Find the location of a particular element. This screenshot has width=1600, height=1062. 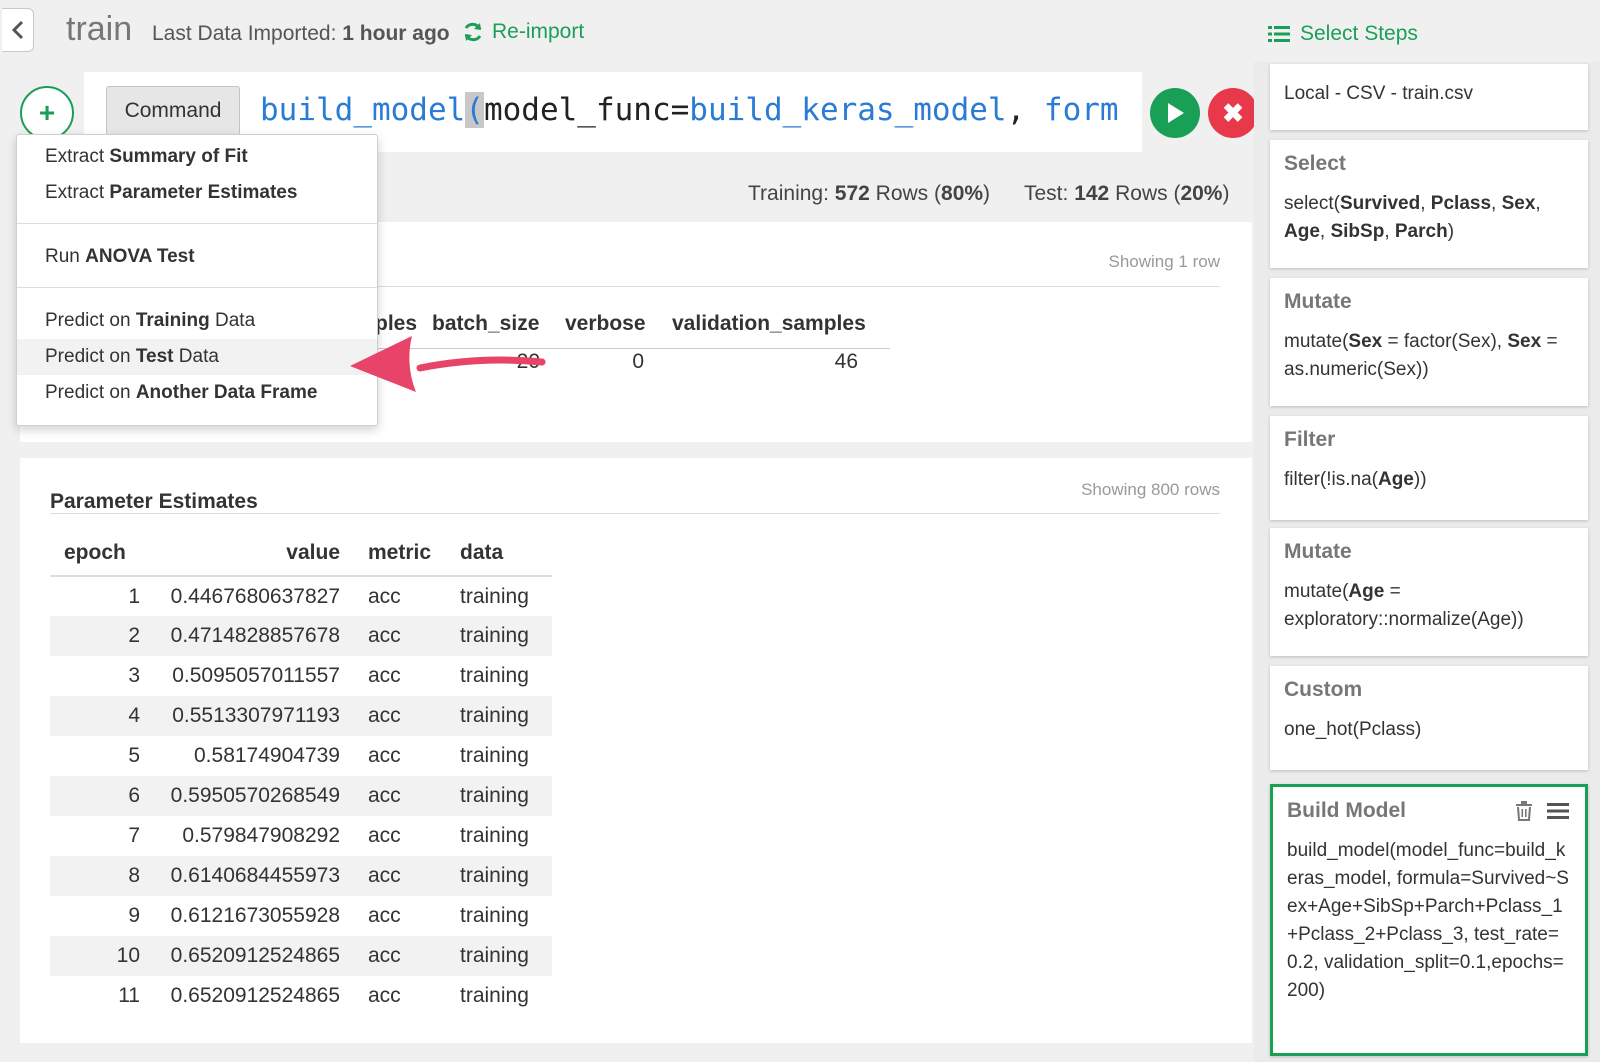

summary-showing-count: Showing 1 row is located at coordinates (1164, 261).